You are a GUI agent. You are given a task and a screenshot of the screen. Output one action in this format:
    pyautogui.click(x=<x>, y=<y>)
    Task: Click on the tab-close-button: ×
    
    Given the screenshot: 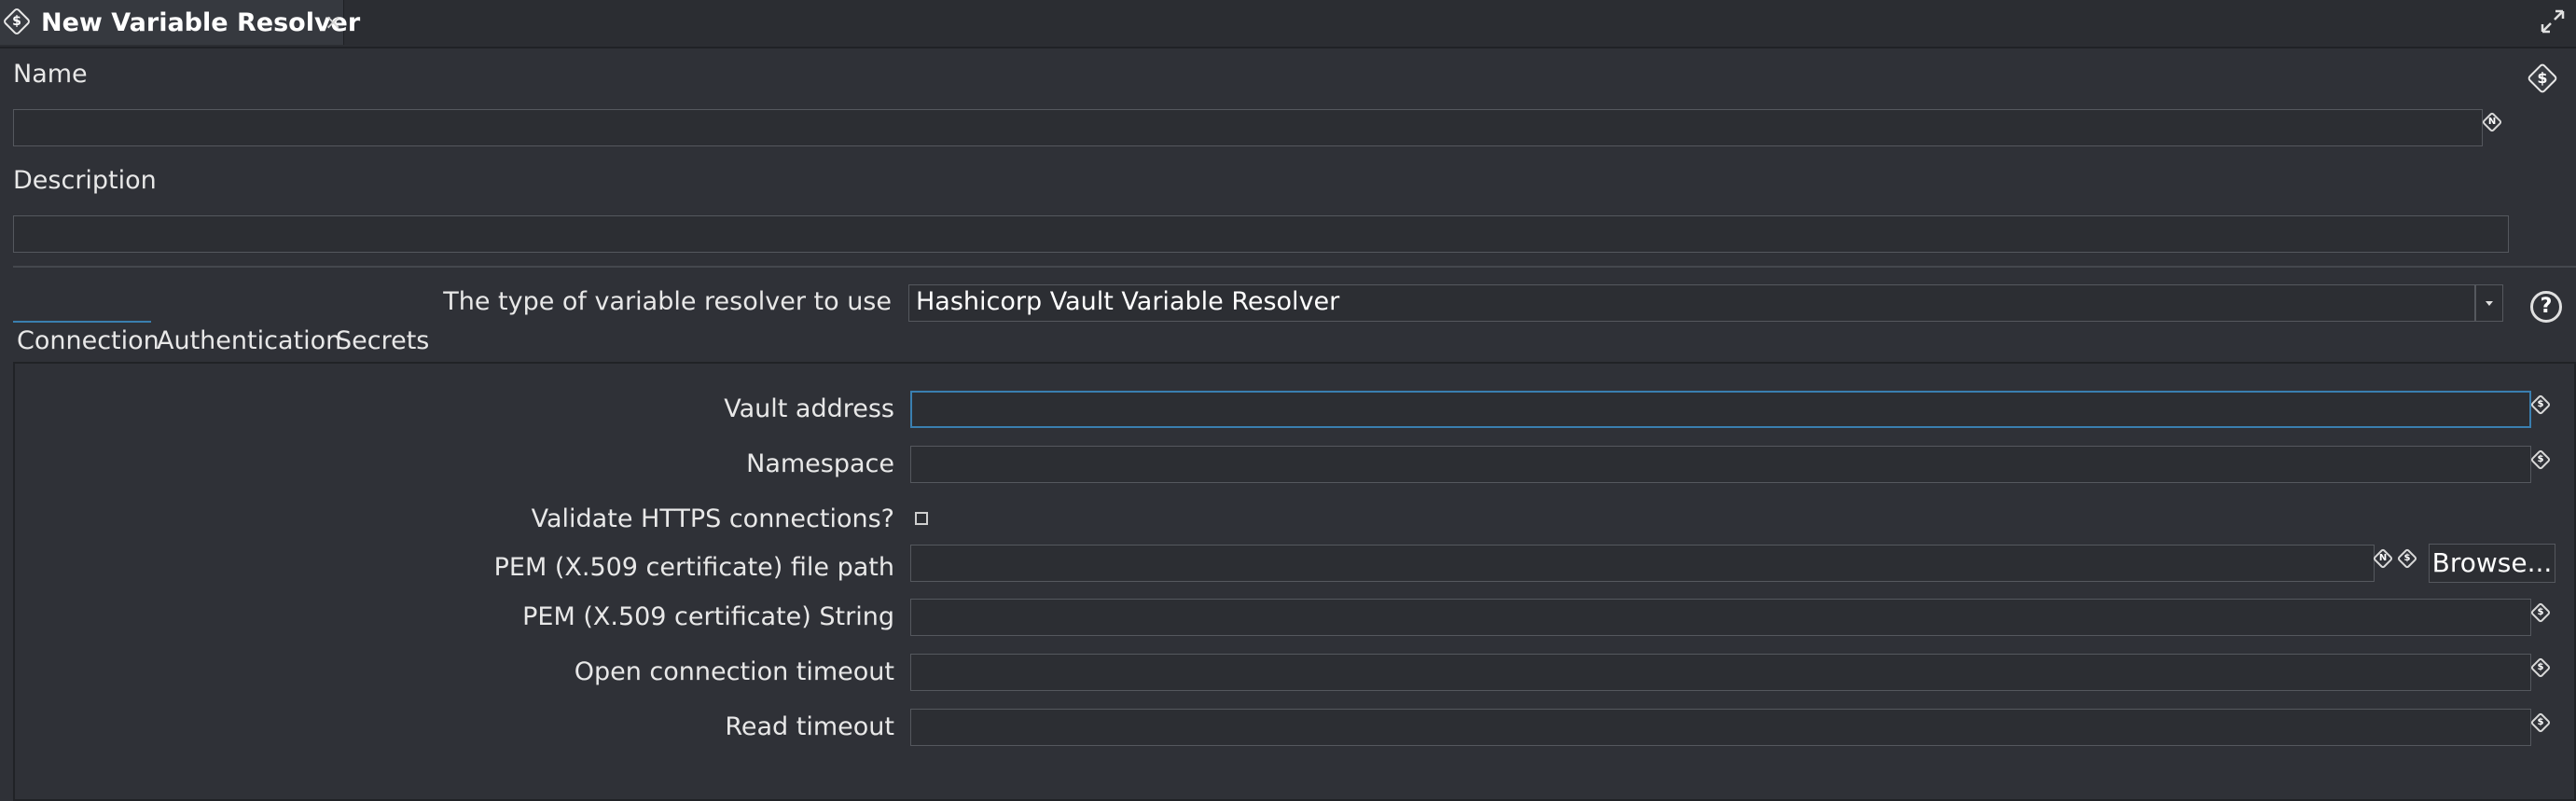 What is the action you would take?
    pyautogui.click(x=333, y=23)
    